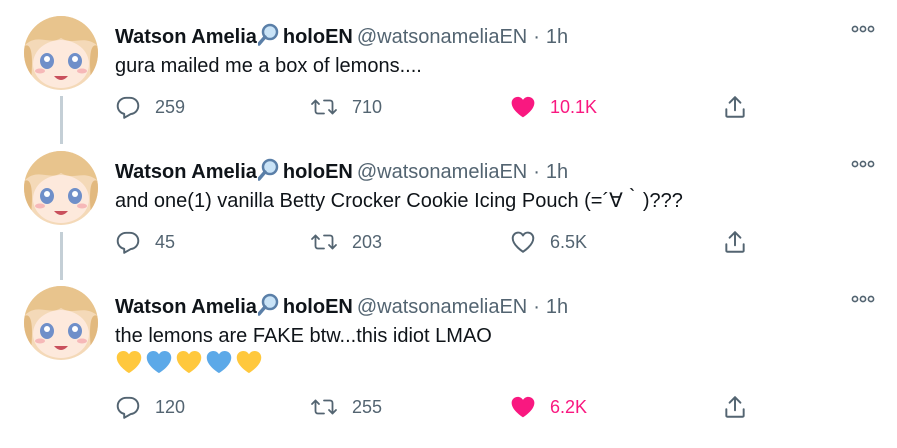  Describe the element at coordinates (145, 242) in the screenshot. I see `reply-button: 45` at that location.